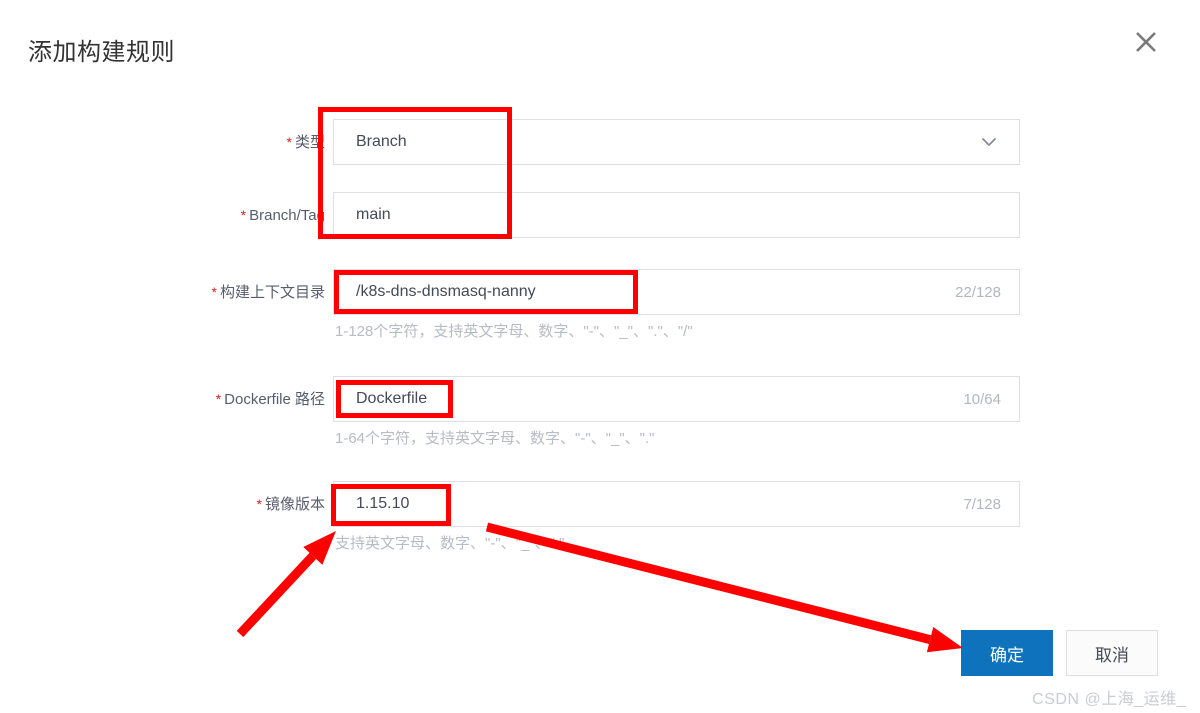  I want to click on dockerfile-path-hint: 1-64个字符，支持英文字母、数字、"-"、"_"、".", so click(495, 438).